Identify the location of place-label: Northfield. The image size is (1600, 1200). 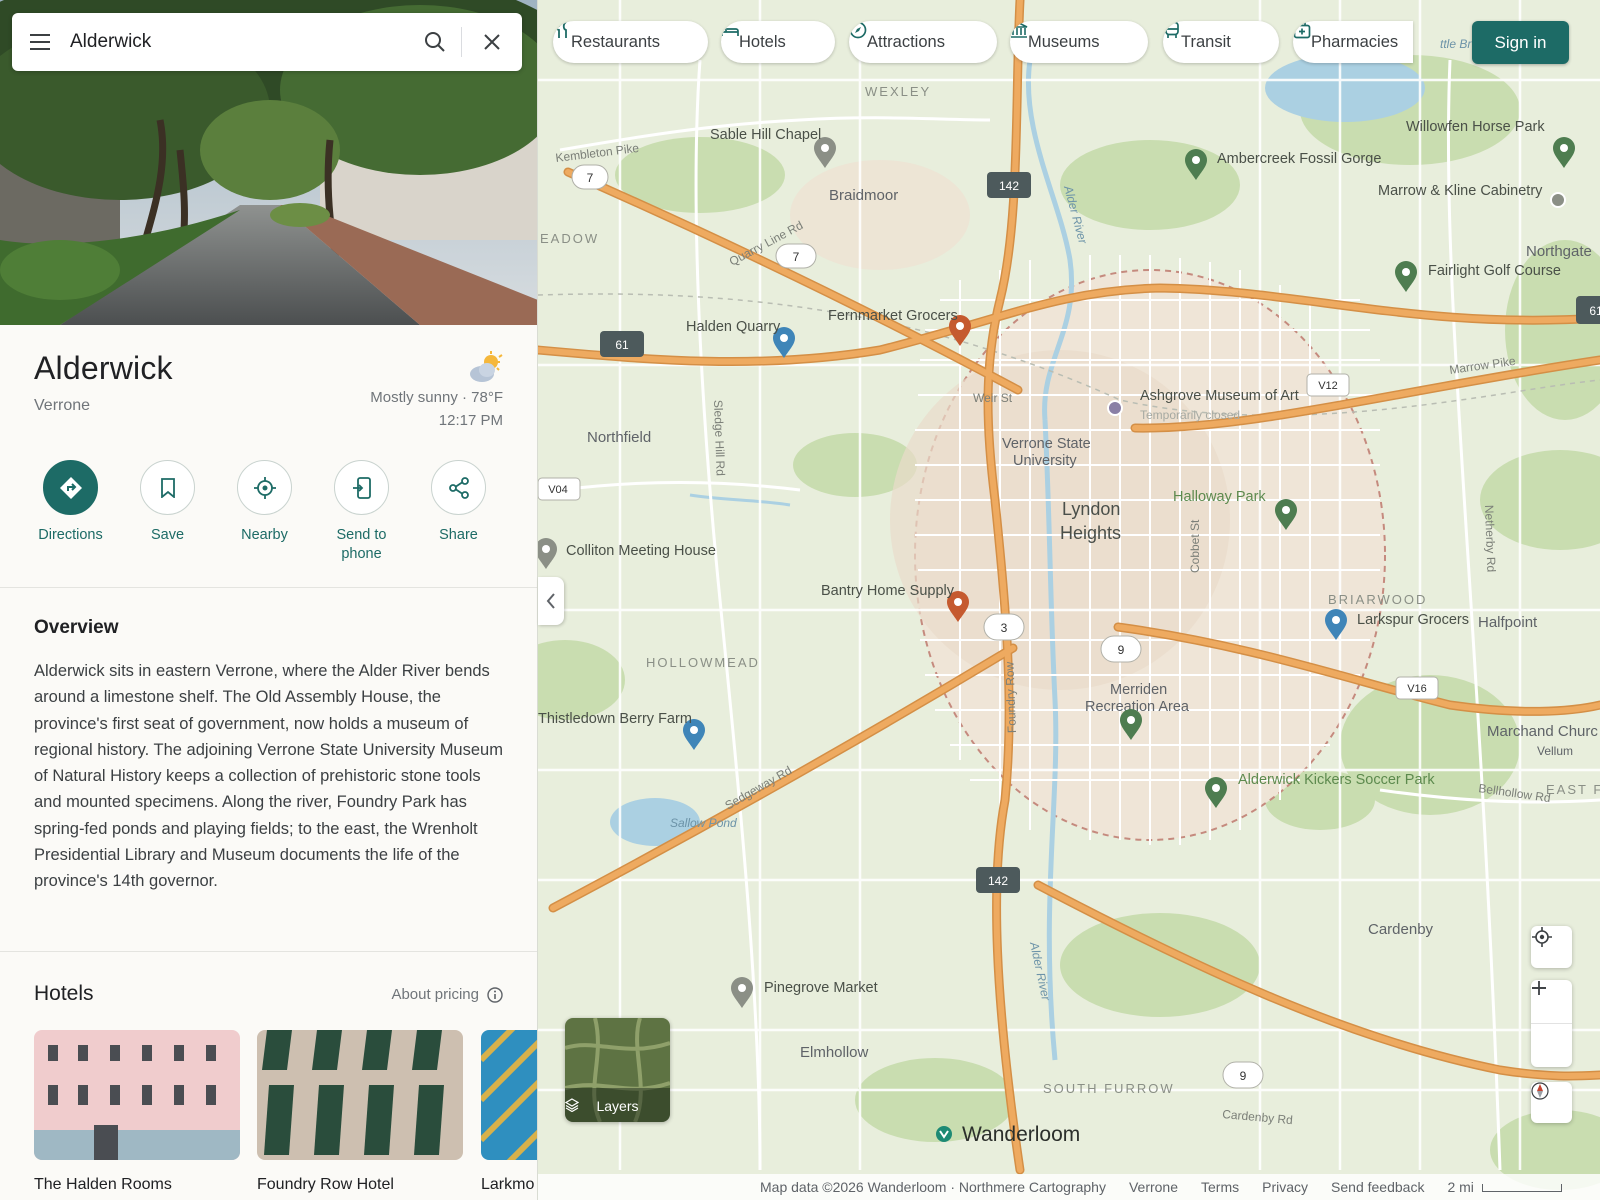
(619, 437).